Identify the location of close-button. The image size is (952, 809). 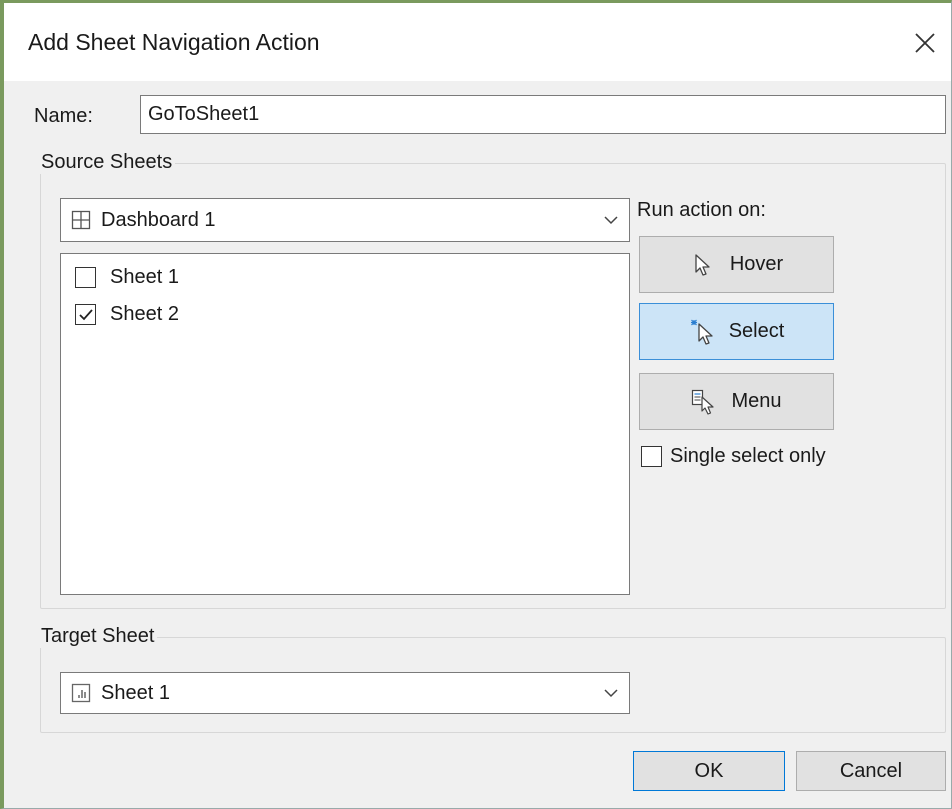
(925, 43).